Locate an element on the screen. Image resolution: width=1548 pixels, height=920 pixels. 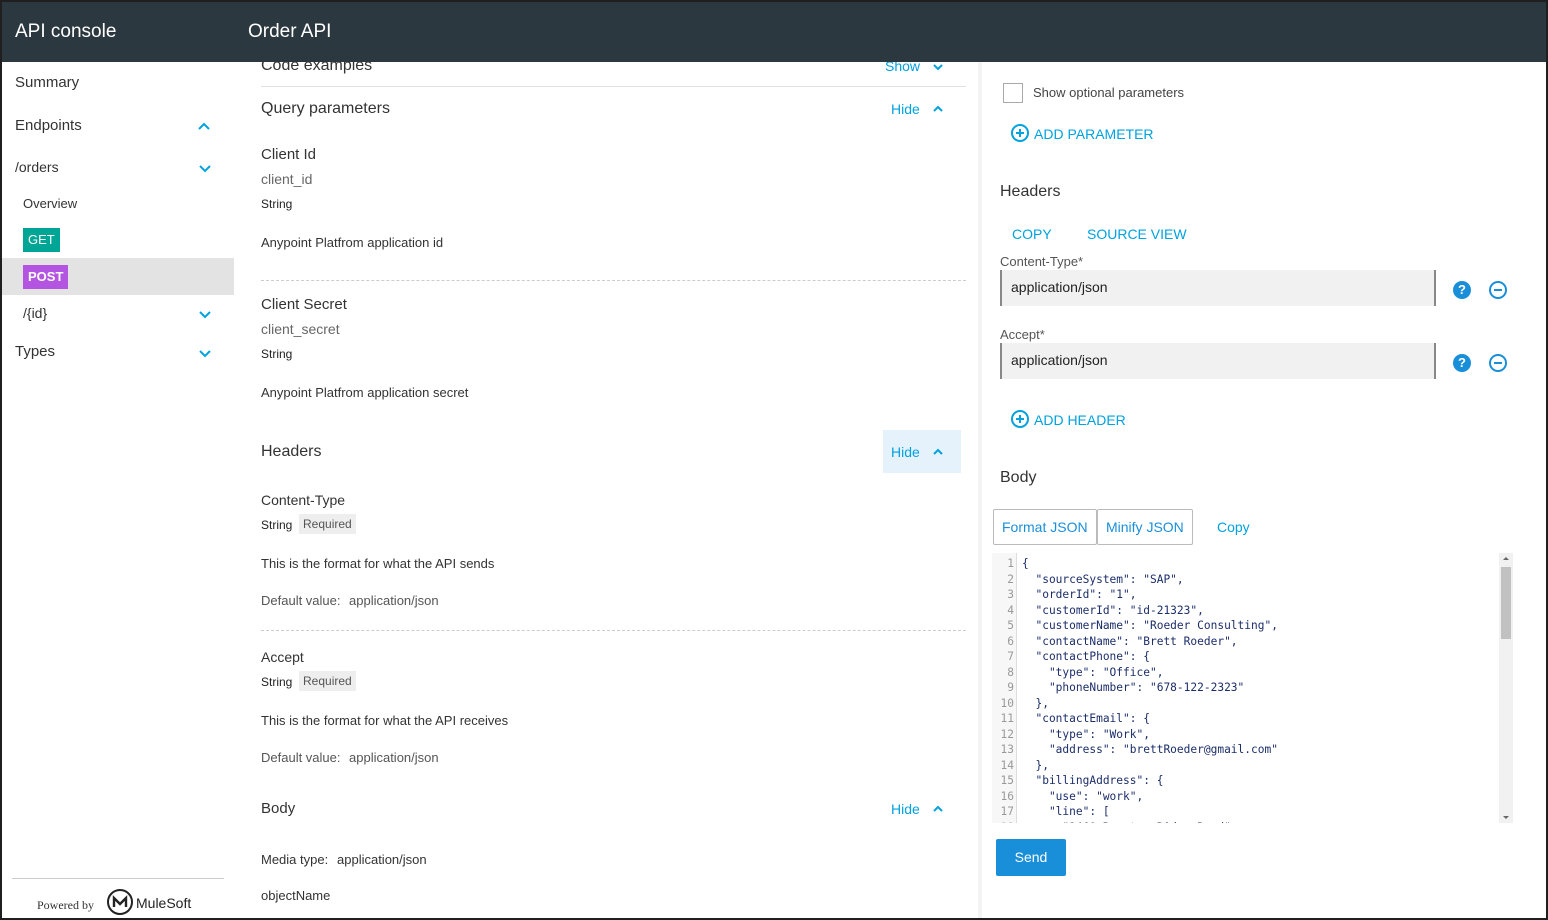
code-line: "contactEmail": { is located at coordinates (1086, 718).